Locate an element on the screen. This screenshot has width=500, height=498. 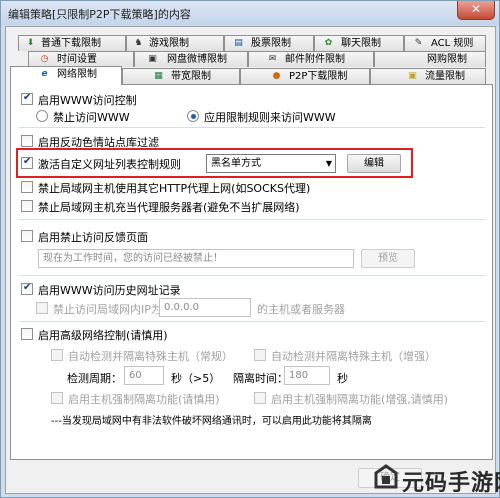
site-watermark: 元码手游网 is located at coordinates (436, 478).